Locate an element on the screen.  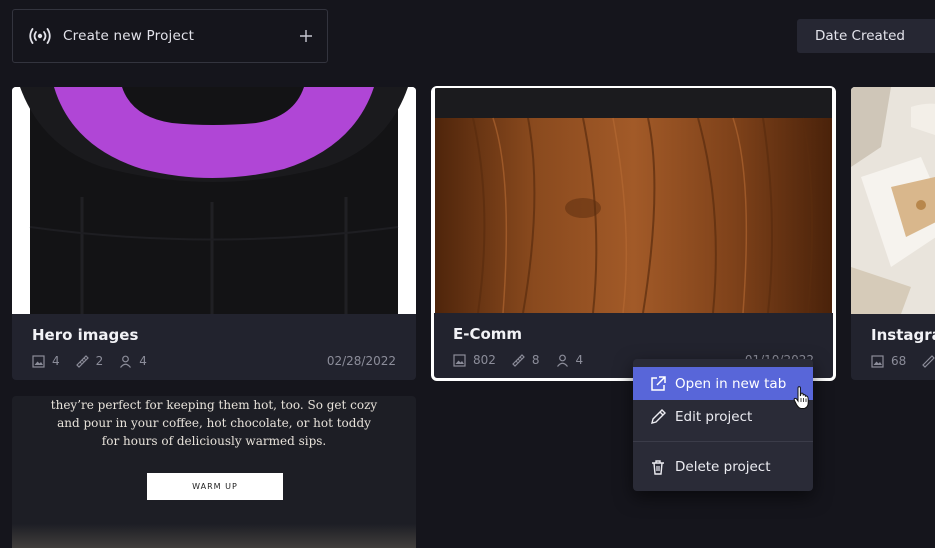
sort-dropdown: Date Created is located at coordinates (866, 36).